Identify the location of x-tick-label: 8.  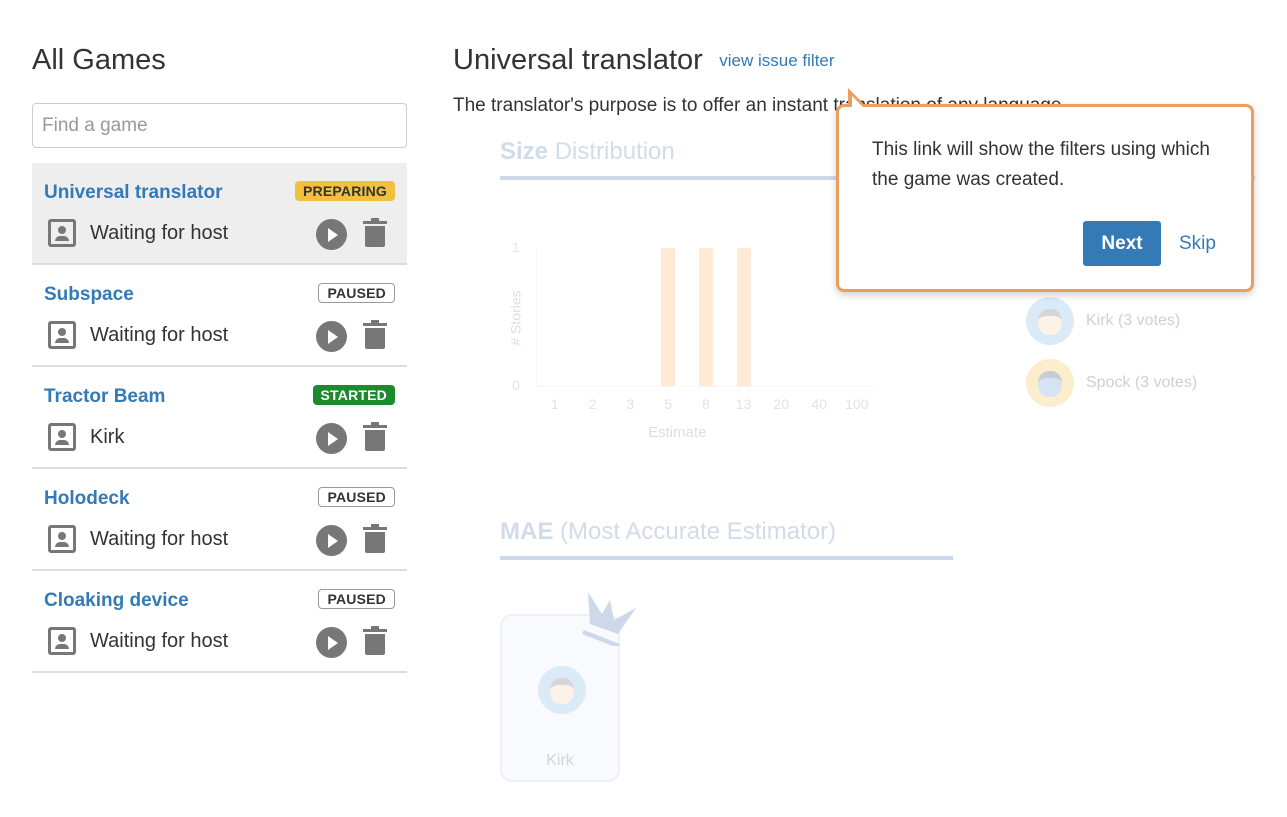
(706, 404).